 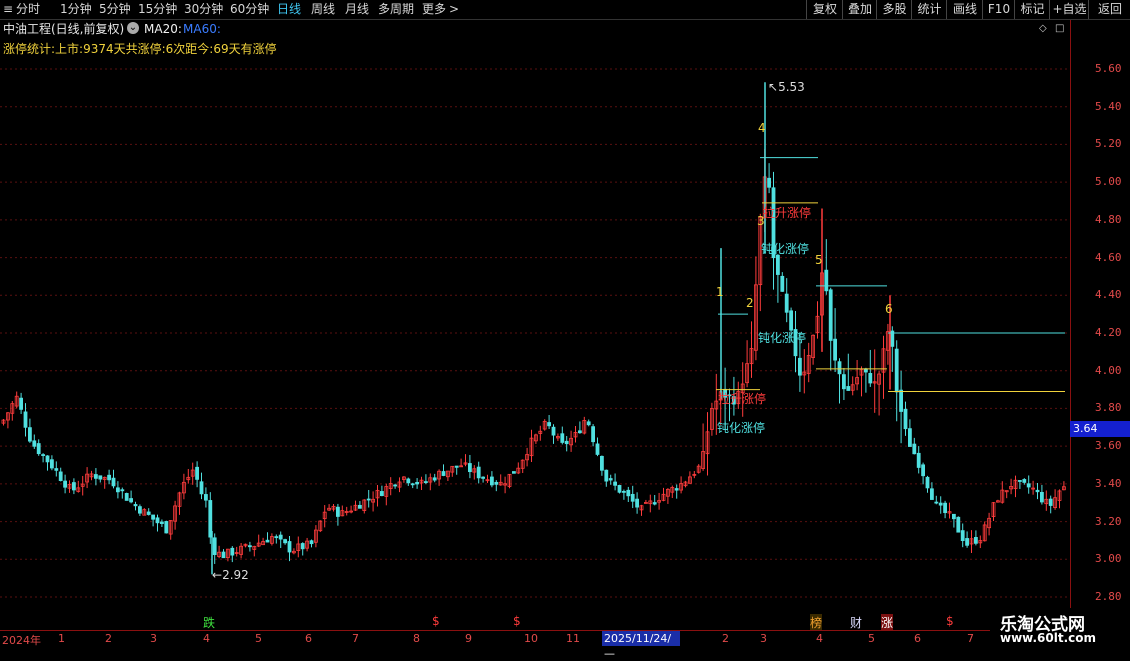 I want to click on back-button: 返回, so click(x=1109, y=9).